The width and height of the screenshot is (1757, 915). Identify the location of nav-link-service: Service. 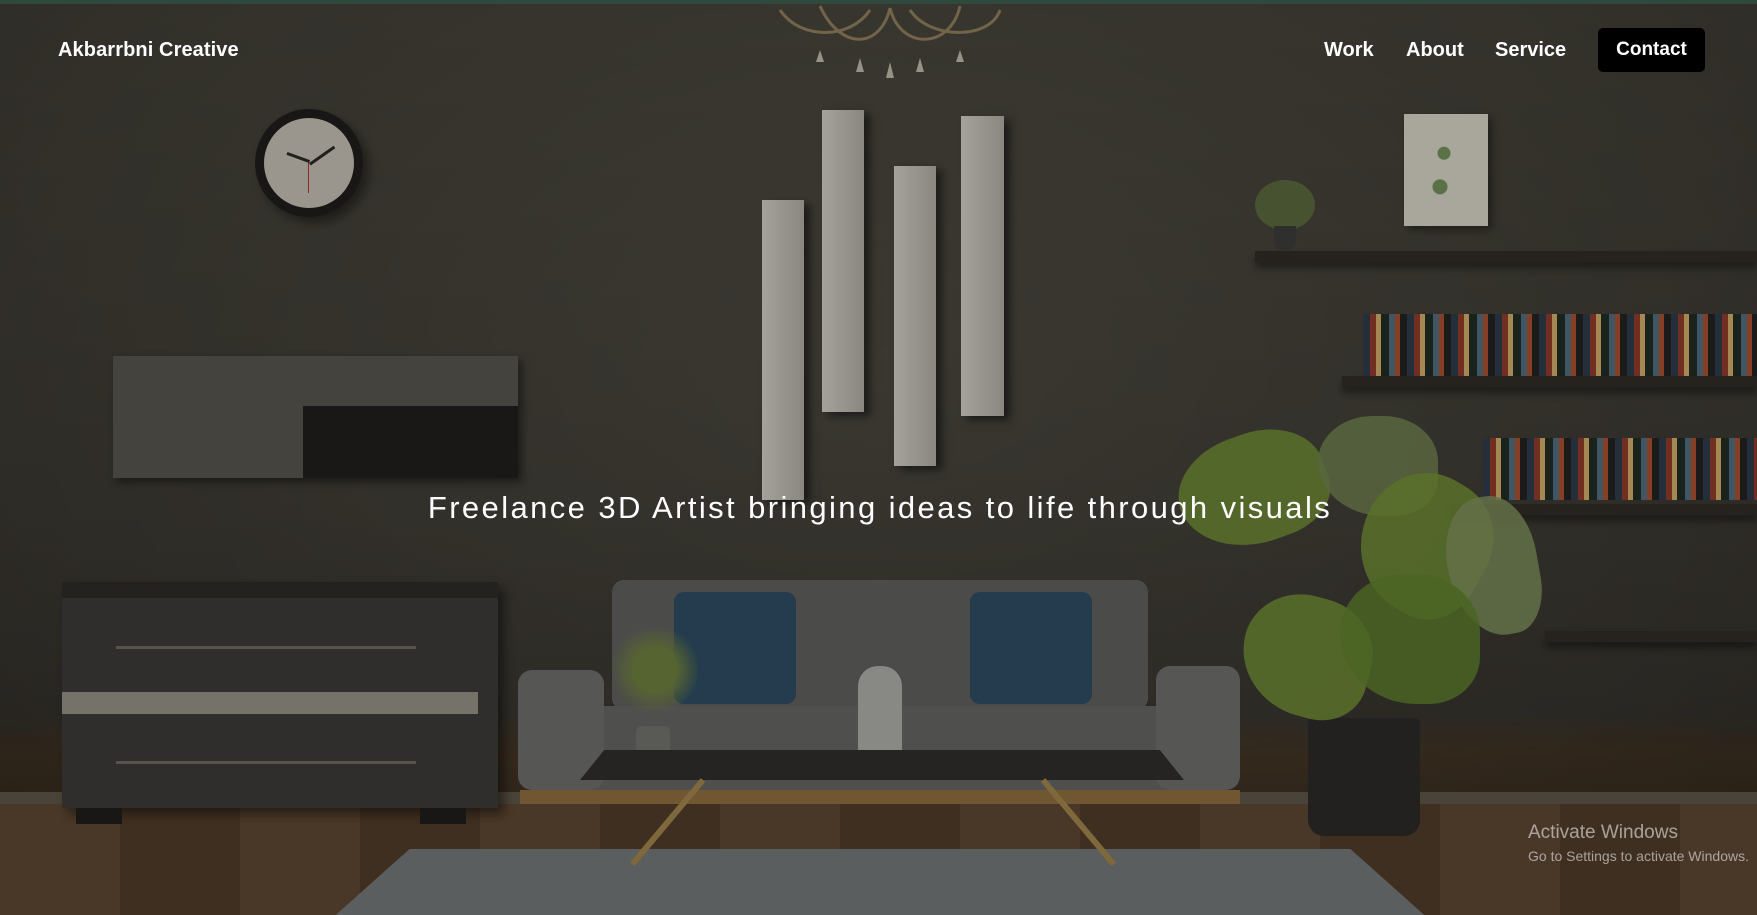
(1530, 50).